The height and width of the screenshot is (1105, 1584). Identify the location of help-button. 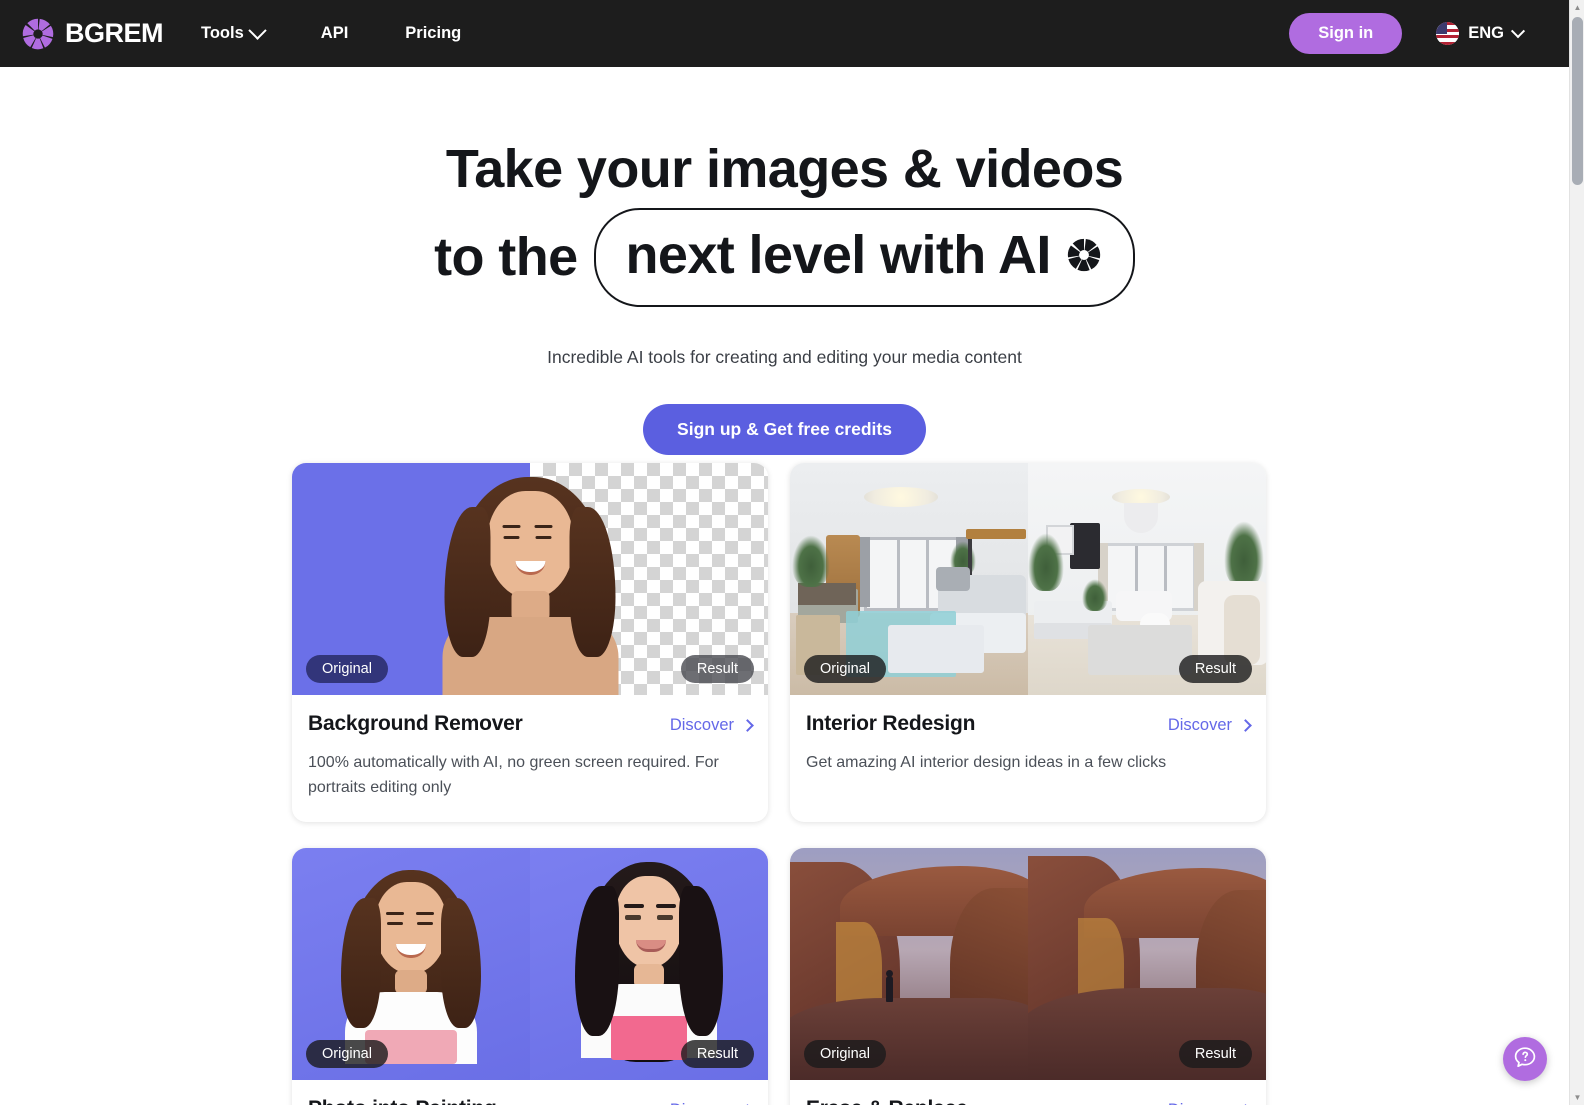
(1525, 1059).